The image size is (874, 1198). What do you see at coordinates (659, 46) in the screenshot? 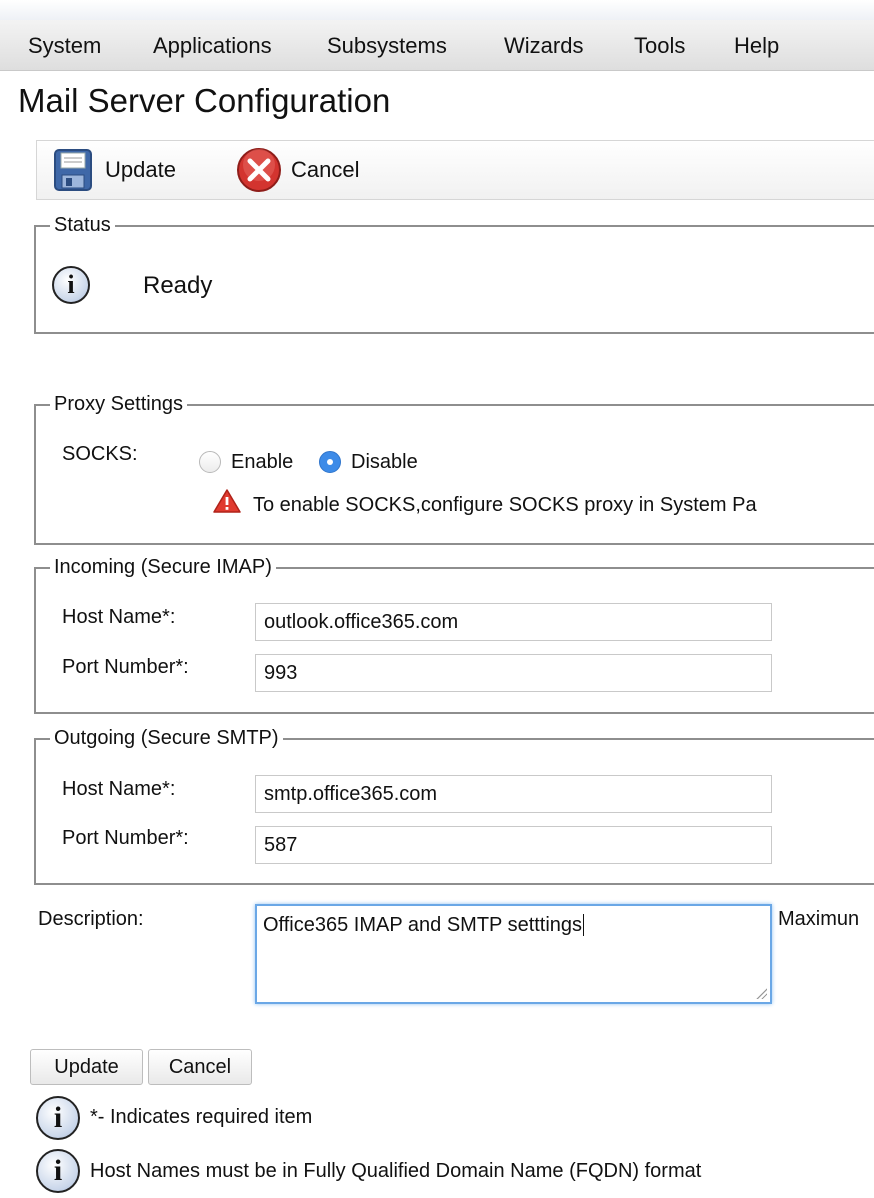
I see `menu-tools: Tools` at bounding box center [659, 46].